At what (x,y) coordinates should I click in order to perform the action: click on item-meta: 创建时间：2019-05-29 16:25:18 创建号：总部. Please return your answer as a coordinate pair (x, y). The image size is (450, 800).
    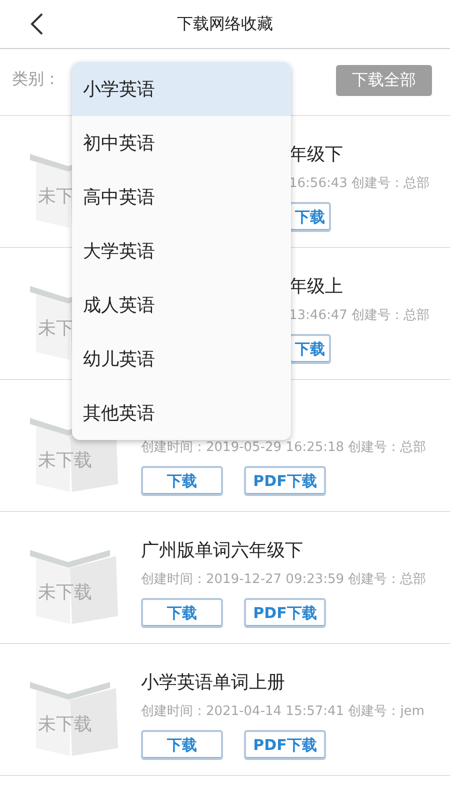
    Looking at the image, I should click on (283, 447).